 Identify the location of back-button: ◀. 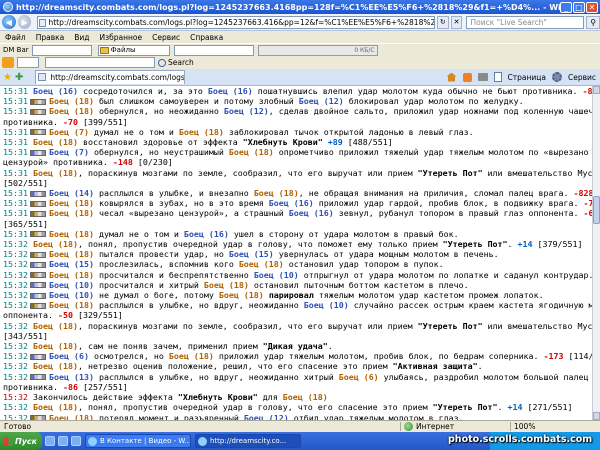
(9, 22).